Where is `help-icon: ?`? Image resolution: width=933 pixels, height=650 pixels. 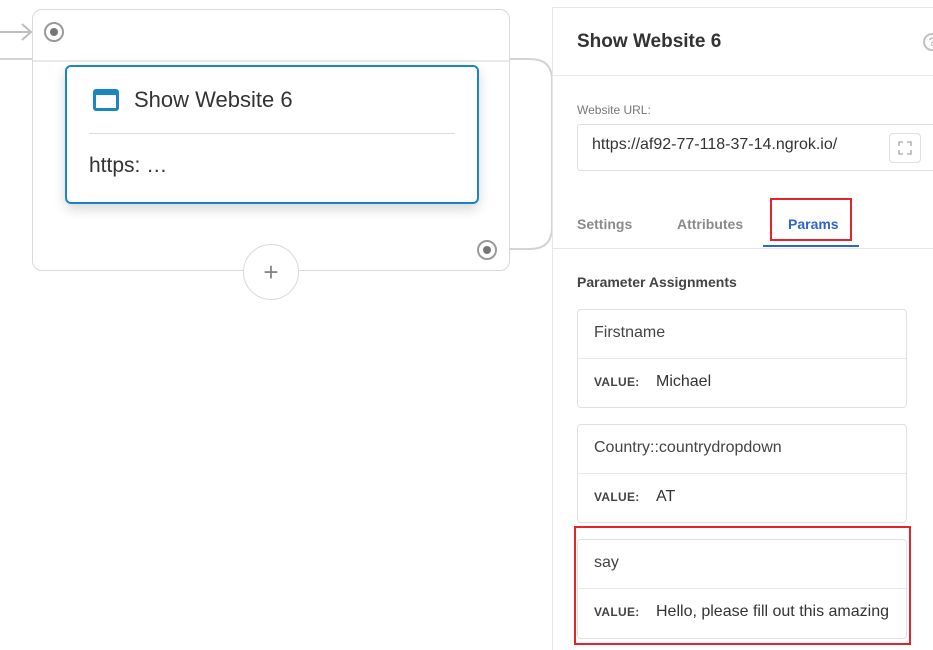 help-icon: ? is located at coordinates (928, 42).